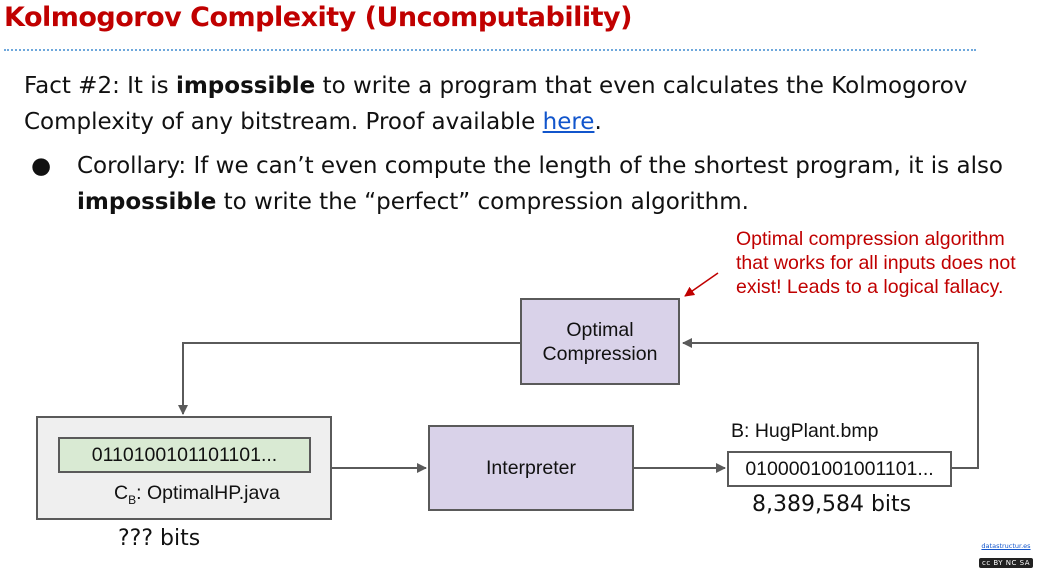 The image size is (1038, 569). What do you see at coordinates (832, 504) in the screenshot?
I see `output-size: 8,389,584 bits` at bounding box center [832, 504].